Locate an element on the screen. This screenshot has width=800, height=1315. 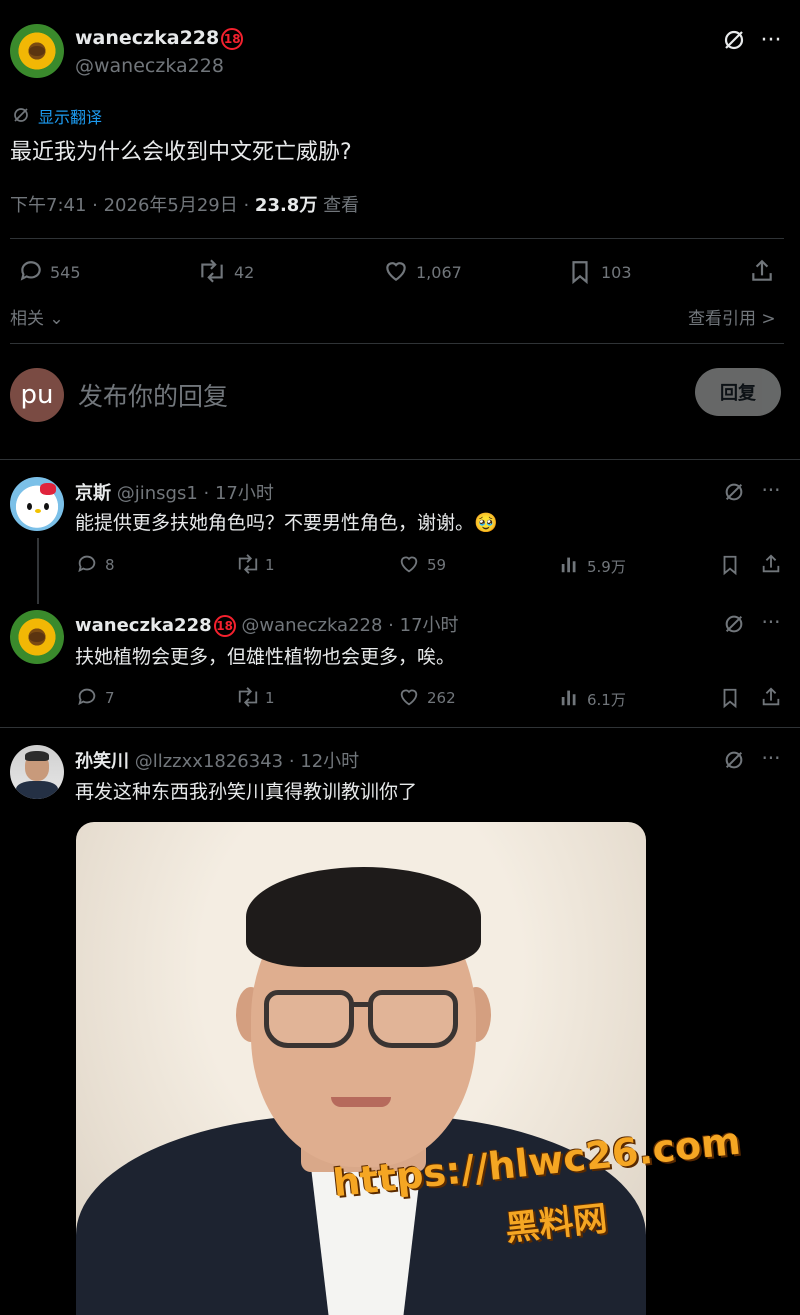
reply-name: 京斯 is located at coordinates (93, 493).